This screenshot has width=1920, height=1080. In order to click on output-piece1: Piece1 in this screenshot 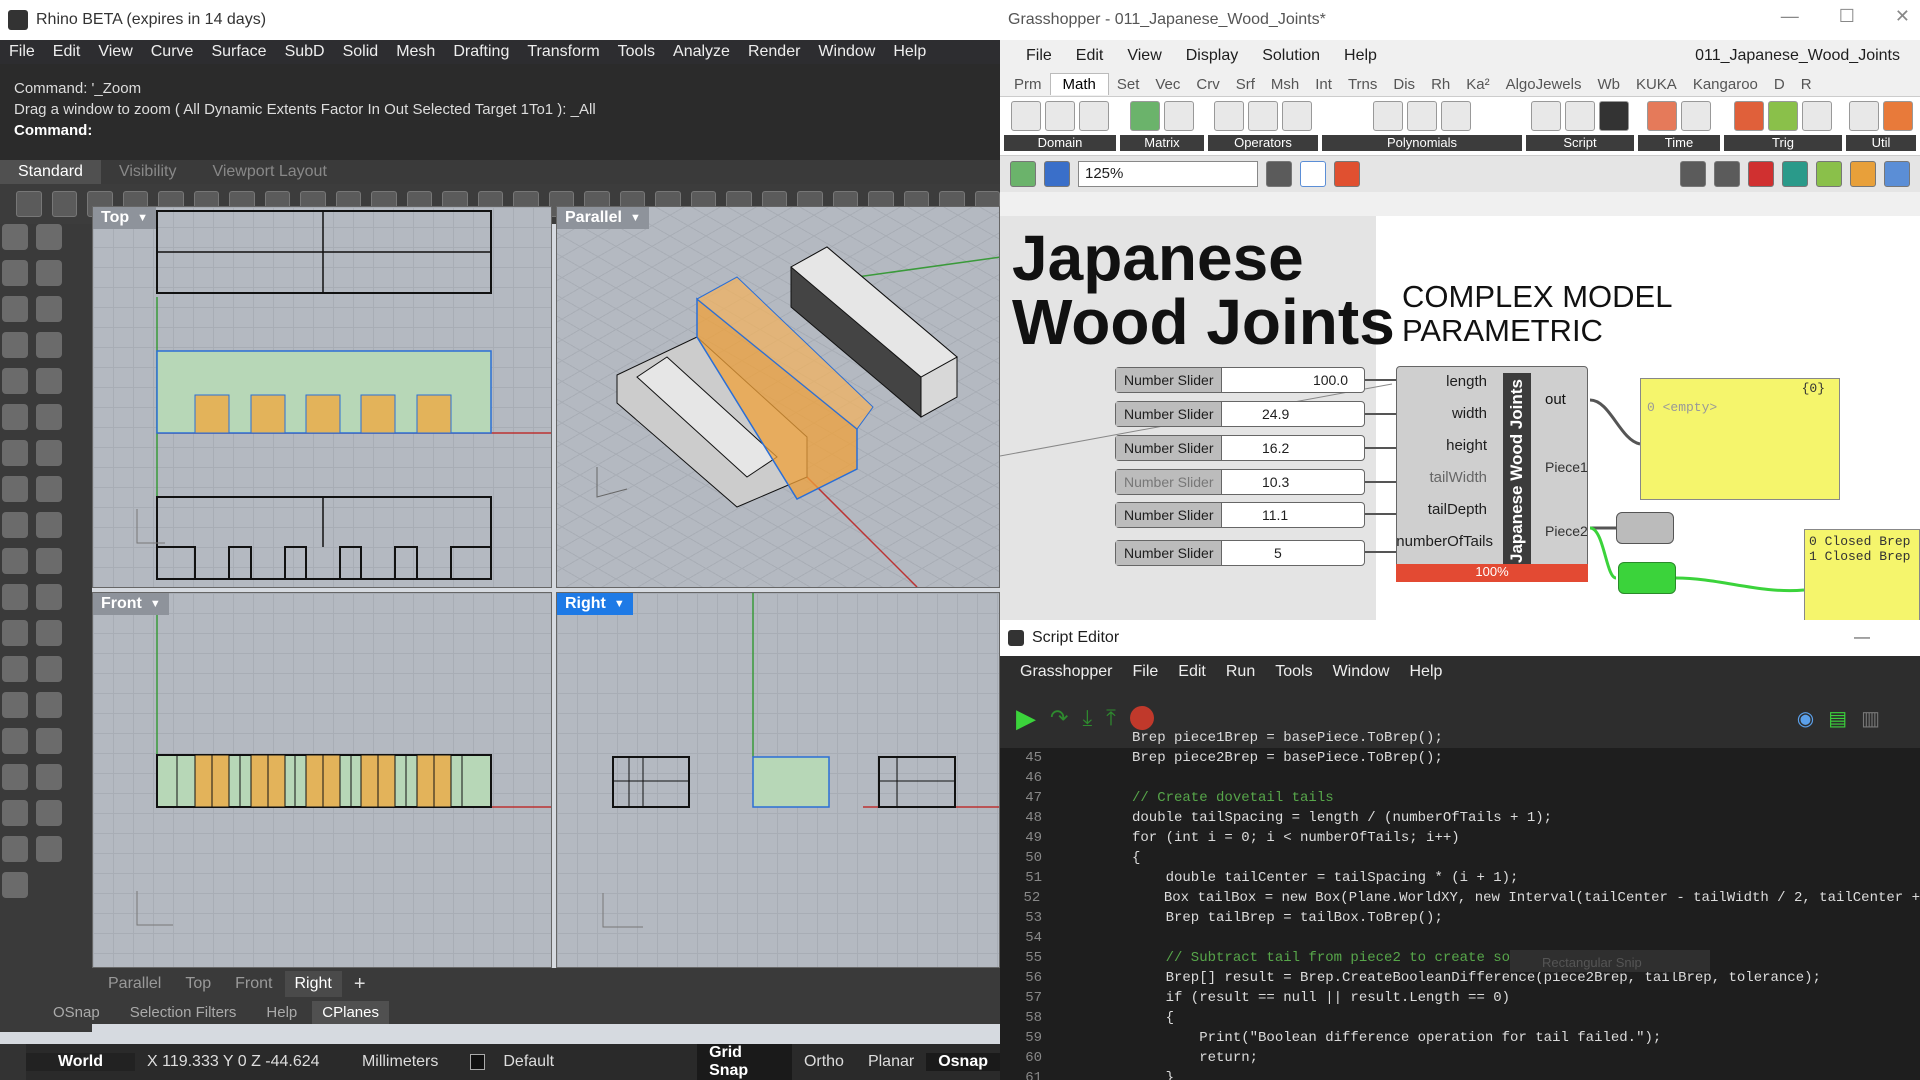, I will do `click(1566, 467)`.